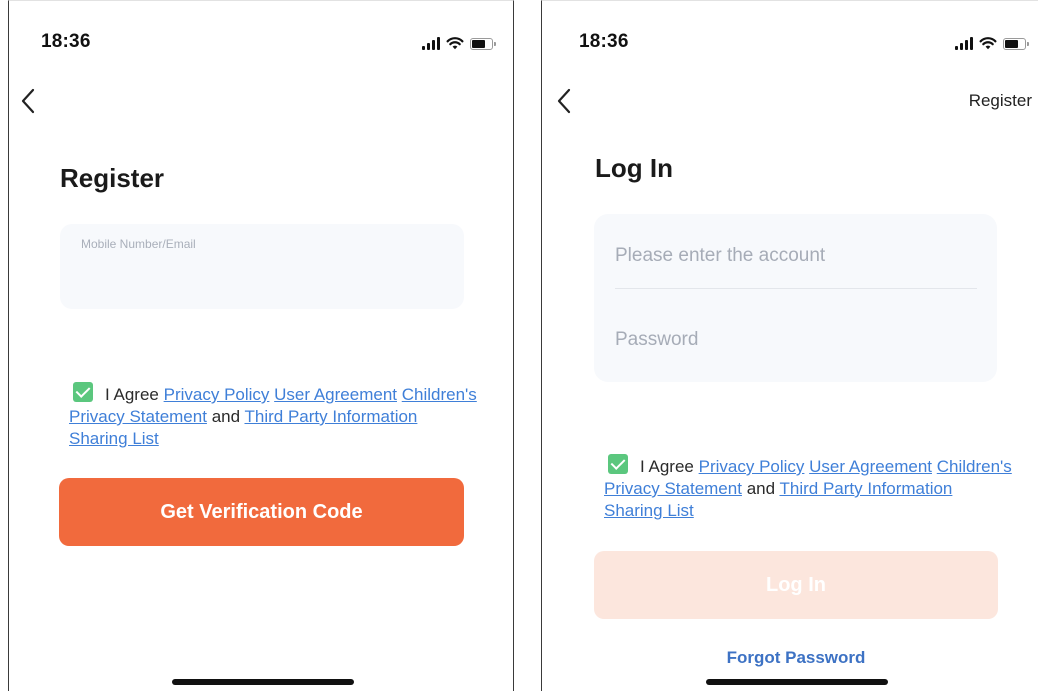  I want to click on forgot-password-link: Forgot Password, so click(790, 658).